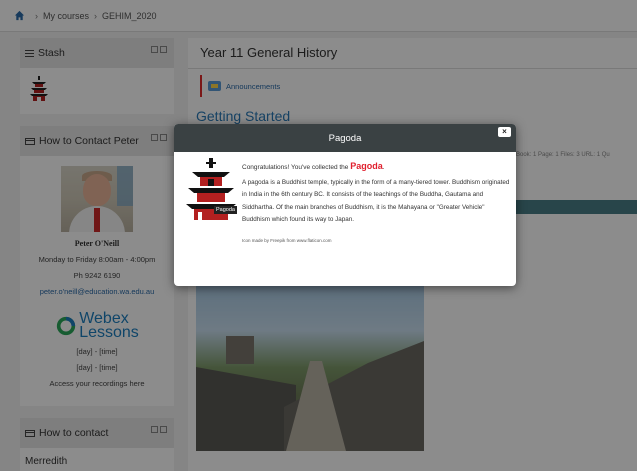 This screenshot has width=637, height=471. What do you see at coordinates (504, 132) in the screenshot?
I see `close-button: ×` at bounding box center [504, 132].